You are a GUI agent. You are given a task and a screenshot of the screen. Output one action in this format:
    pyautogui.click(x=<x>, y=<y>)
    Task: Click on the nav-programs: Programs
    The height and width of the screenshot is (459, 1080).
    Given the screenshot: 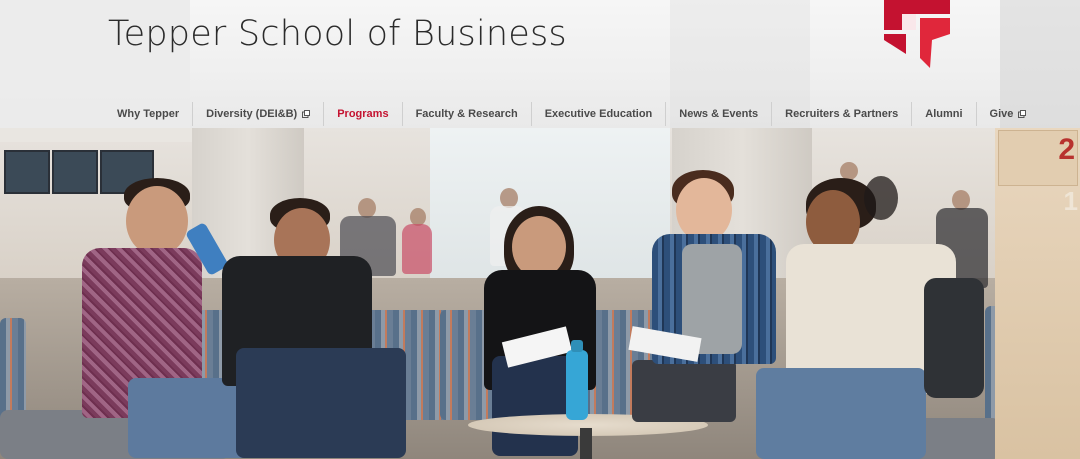 What is the action you would take?
    pyautogui.click(x=362, y=114)
    